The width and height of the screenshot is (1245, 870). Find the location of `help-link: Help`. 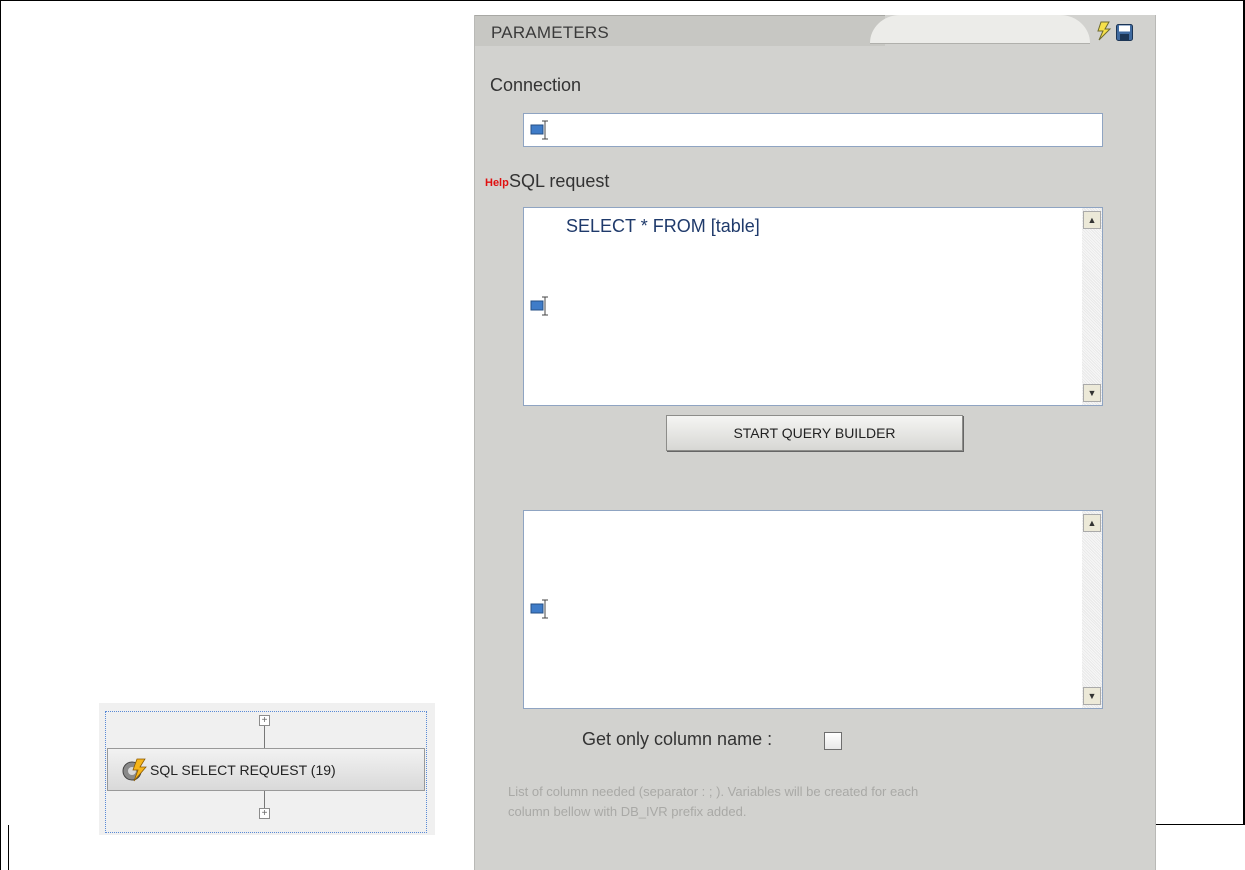

help-link: Help is located at coordinates (497, 183).